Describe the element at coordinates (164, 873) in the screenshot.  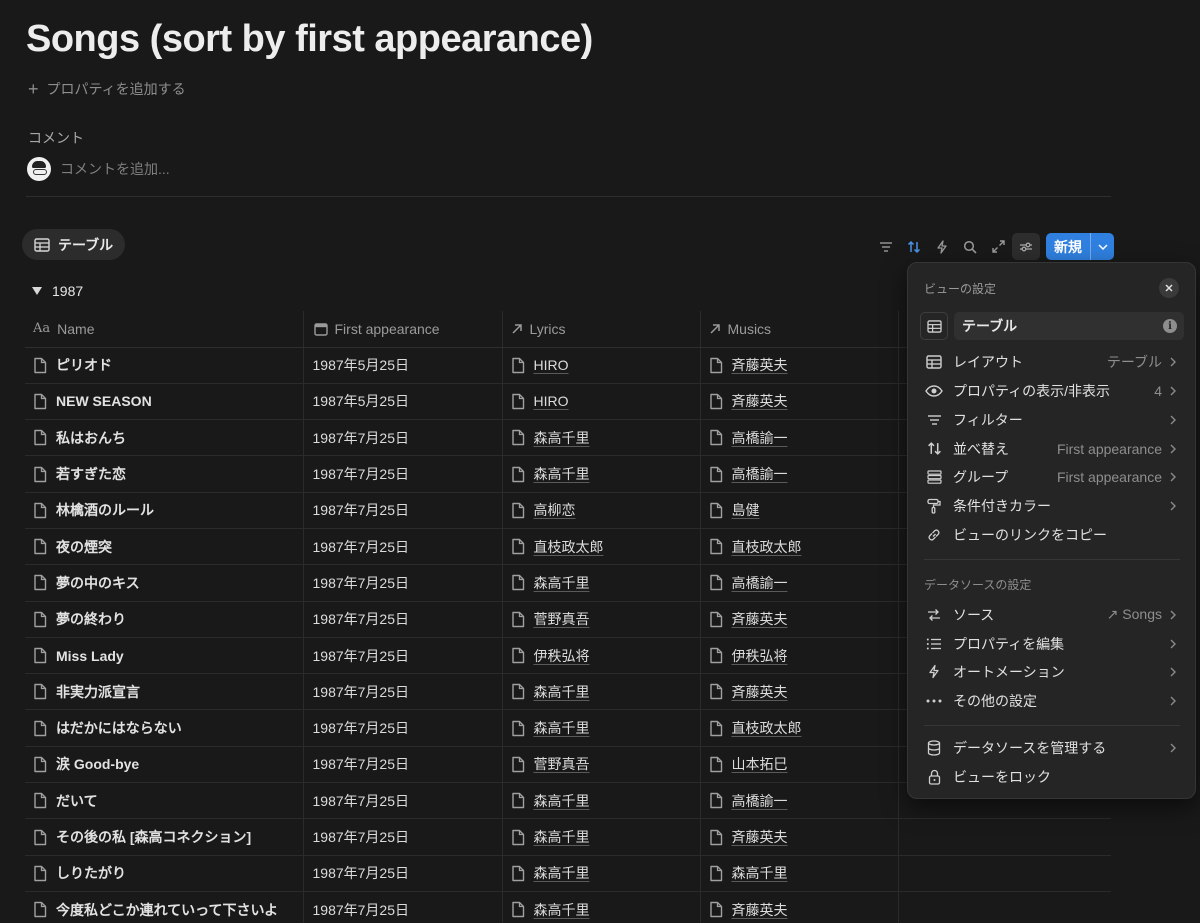
I see `cell-name: しりたがり` at that location.